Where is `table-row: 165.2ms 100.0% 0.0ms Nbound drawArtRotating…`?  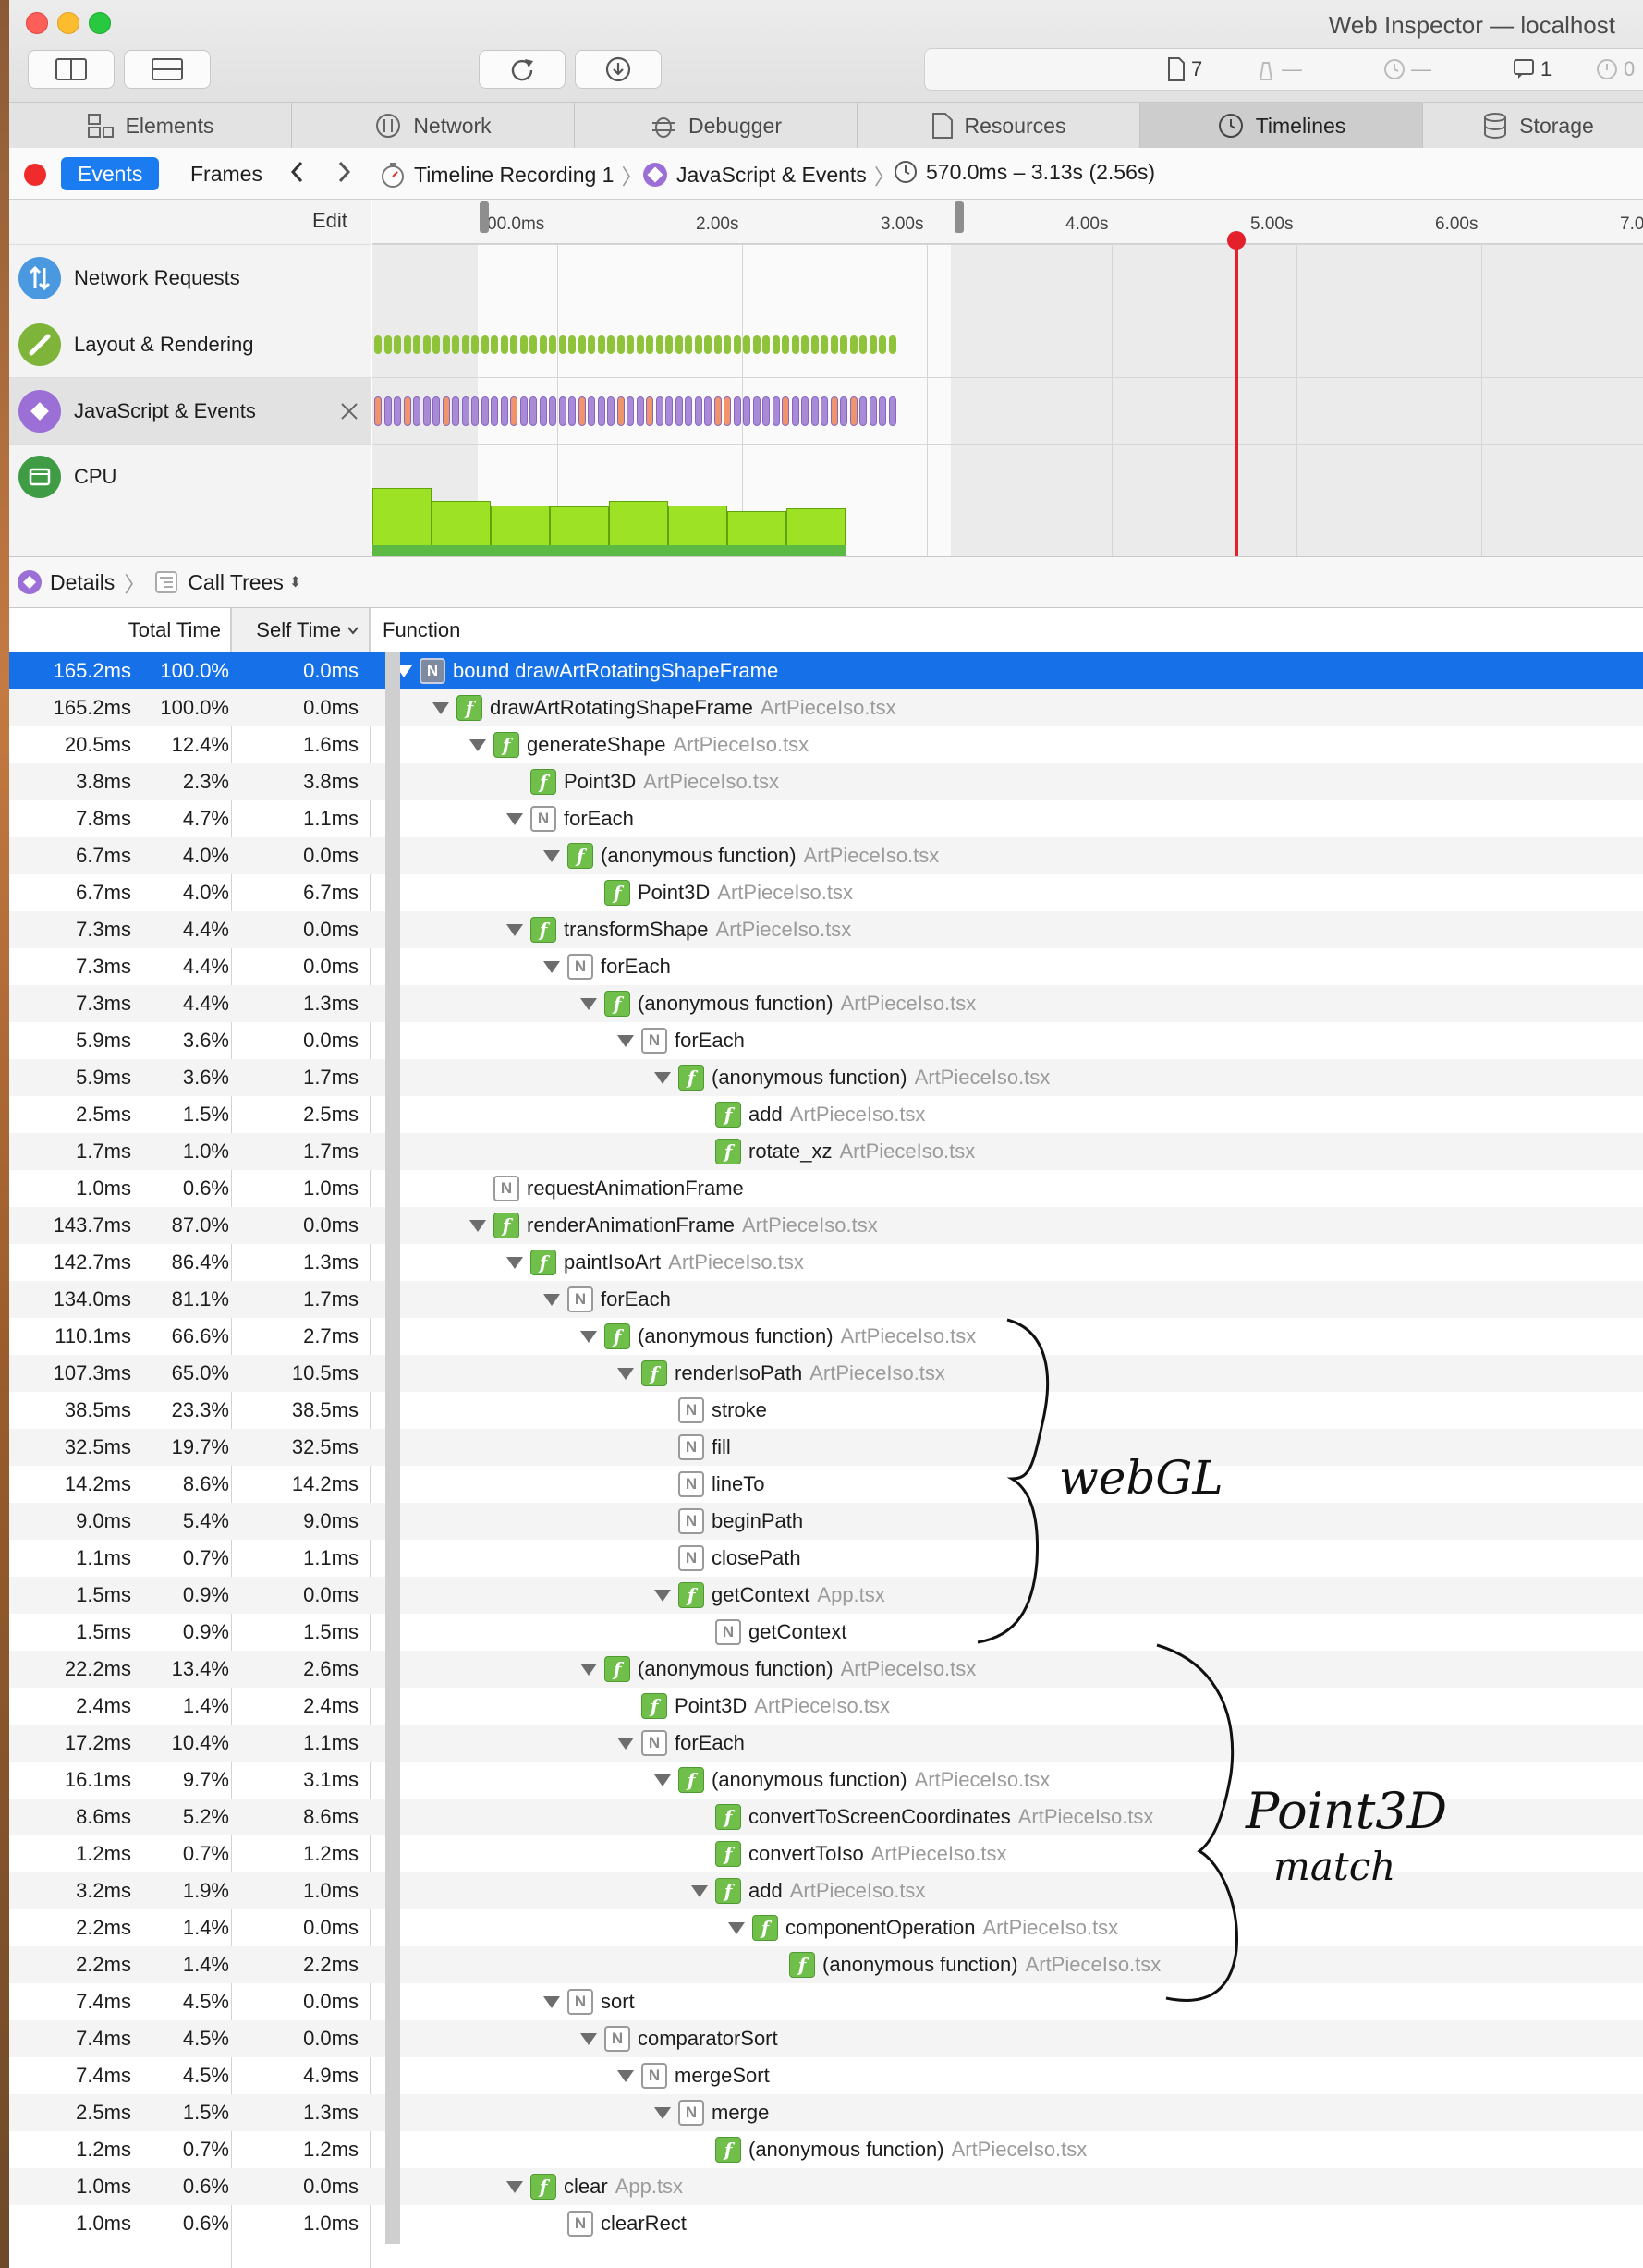 table-row: 165.2ms 100.0% 0.0ms Nbound drawArtRotating… is located at coordinates (826, 671).